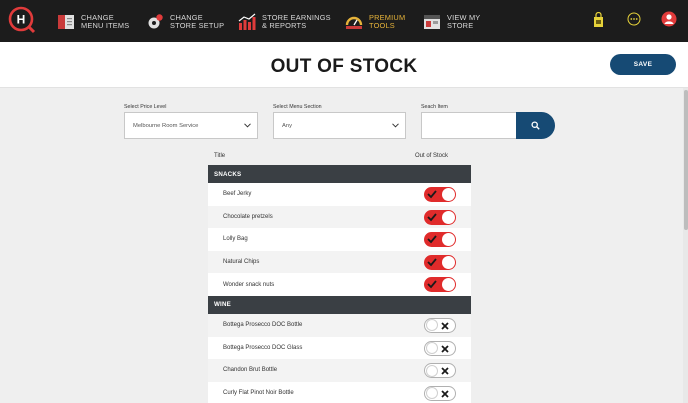 This screenshot has height=403, width=688. Describe the element at coordinates (250, 370) in the screenshot. I see `item-title: Chandon Brut Bottle` at that location.